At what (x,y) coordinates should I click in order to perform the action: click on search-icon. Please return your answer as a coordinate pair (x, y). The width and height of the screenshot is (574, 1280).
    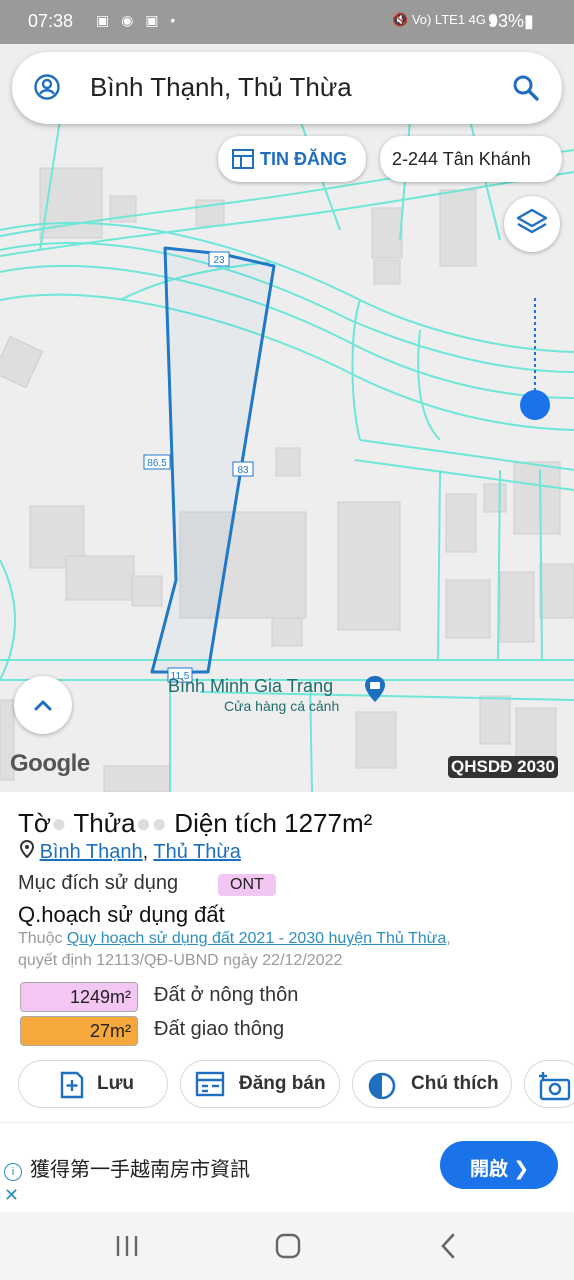
    Looking at the image, I should click on (526, 88).